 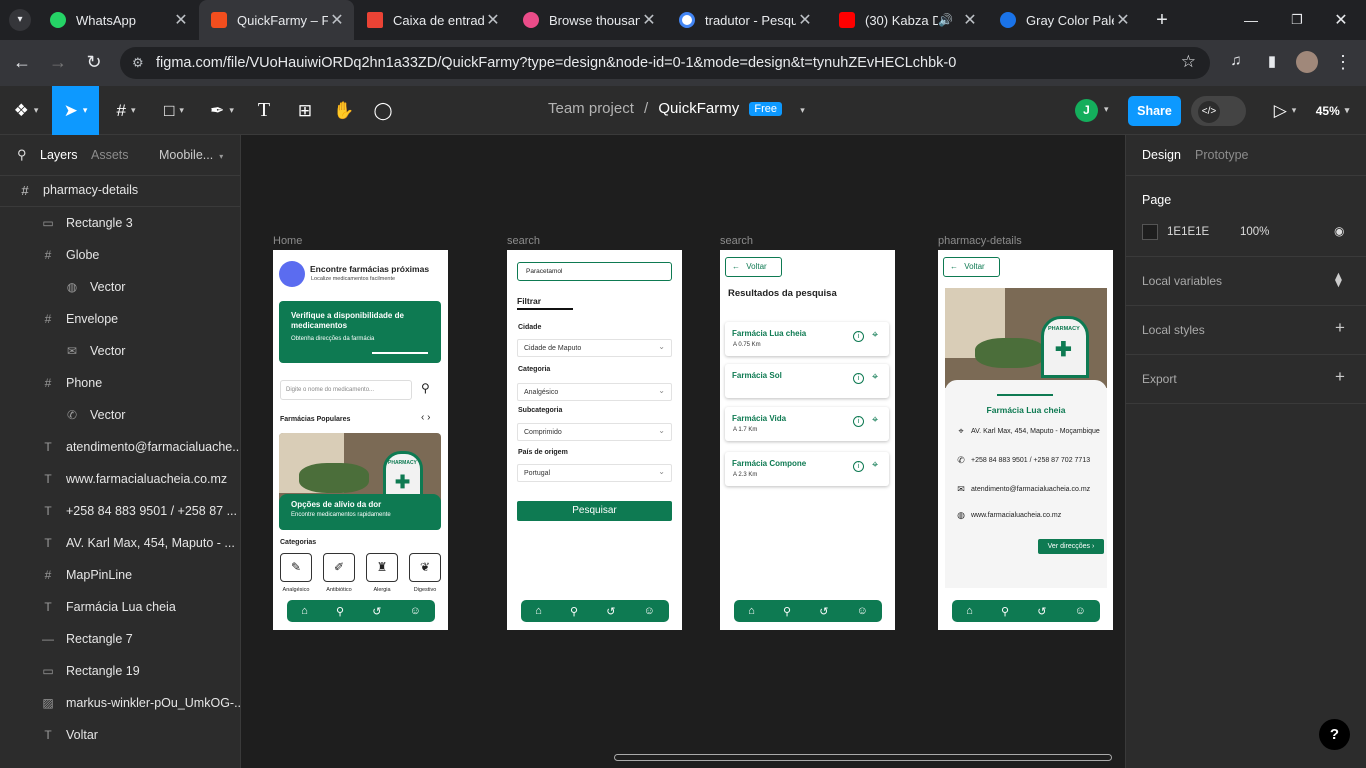 What do you see at coordinates (594, 348) in the screenshot?
I see `city-select: Cidade de Maputo ⌄` at bounding box center [594, 348].